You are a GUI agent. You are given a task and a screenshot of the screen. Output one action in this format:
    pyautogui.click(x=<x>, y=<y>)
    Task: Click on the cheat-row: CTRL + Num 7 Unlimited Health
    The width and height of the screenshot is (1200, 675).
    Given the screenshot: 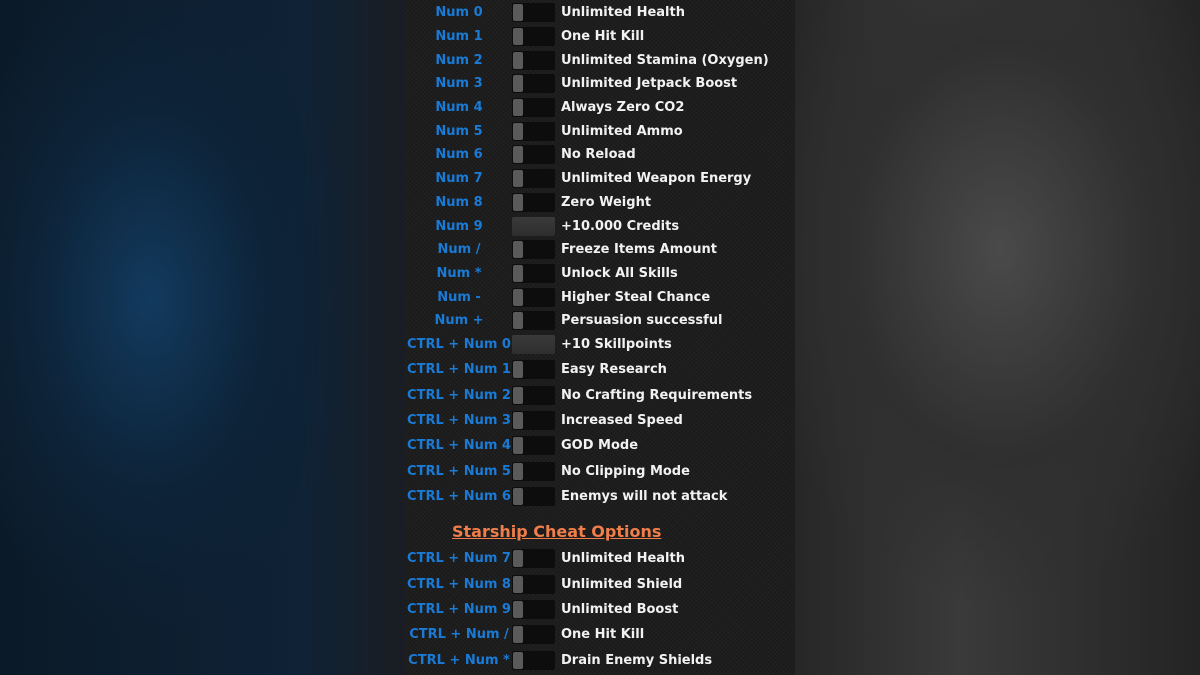 What is the action you would take?
    pyautogui.click(x=600, y=558)
    